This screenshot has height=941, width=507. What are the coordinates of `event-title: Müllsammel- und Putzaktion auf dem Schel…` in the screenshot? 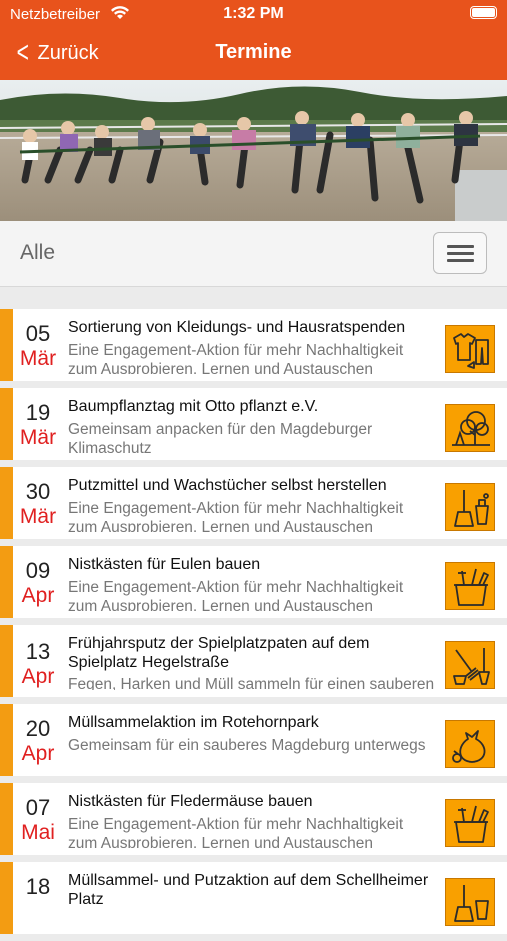 It's located at (248, 890).